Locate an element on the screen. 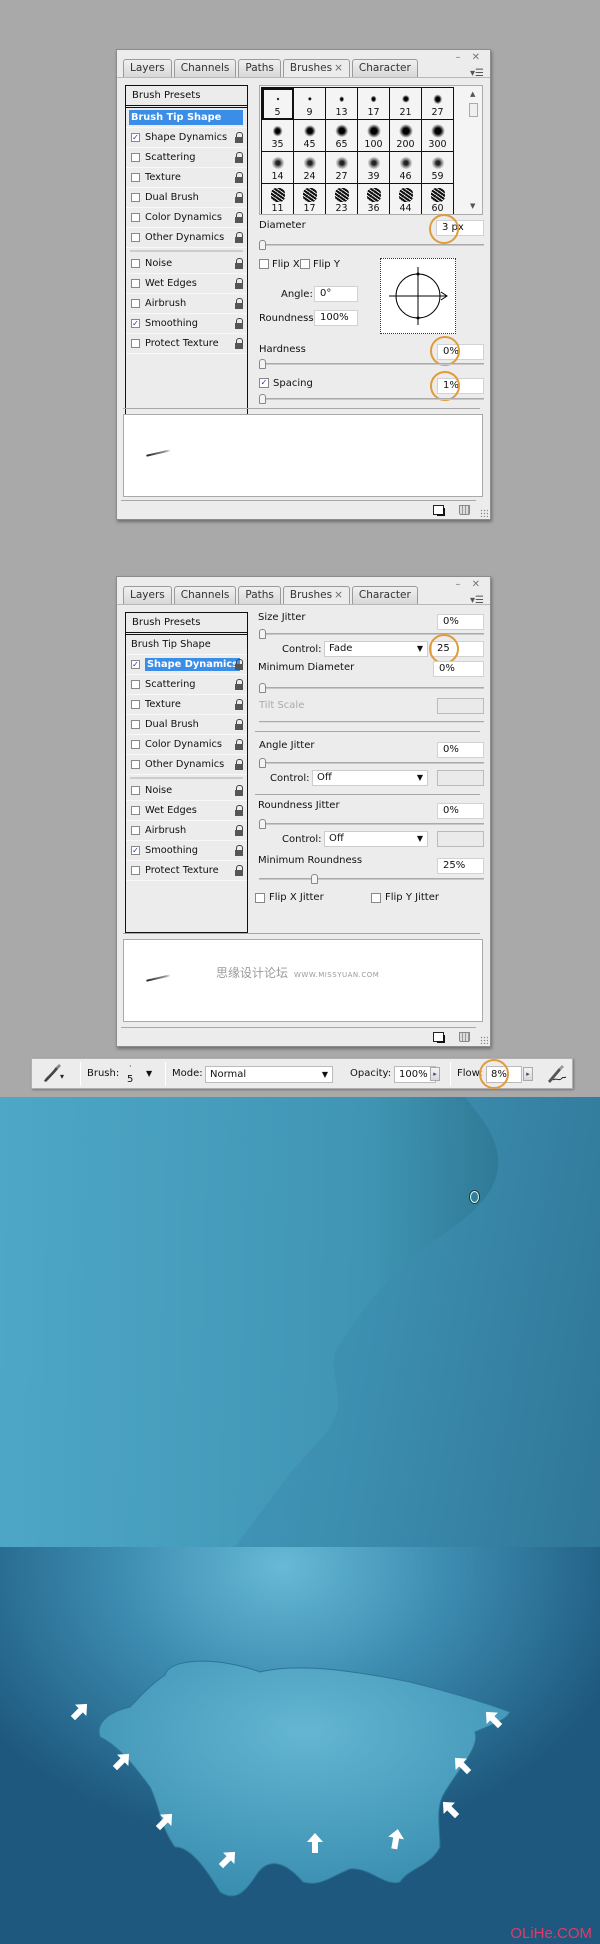 Image resolution: width=600 pixels, height=1944 pixels. list-item-wet-edges: Wet Edges is located at coordinates (186, 811).